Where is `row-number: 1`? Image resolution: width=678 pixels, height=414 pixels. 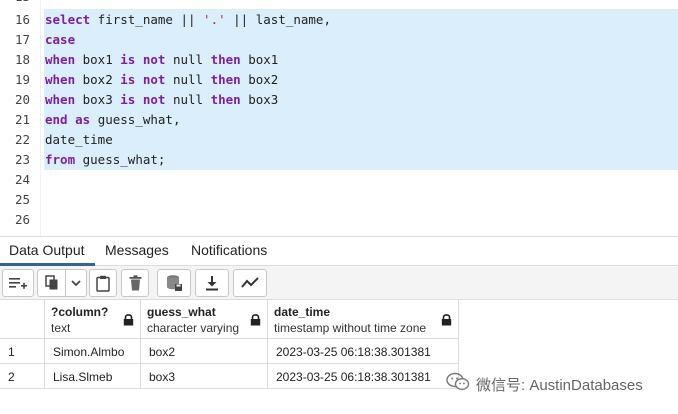 row-number: 1 is located at coordinates (22, 351).